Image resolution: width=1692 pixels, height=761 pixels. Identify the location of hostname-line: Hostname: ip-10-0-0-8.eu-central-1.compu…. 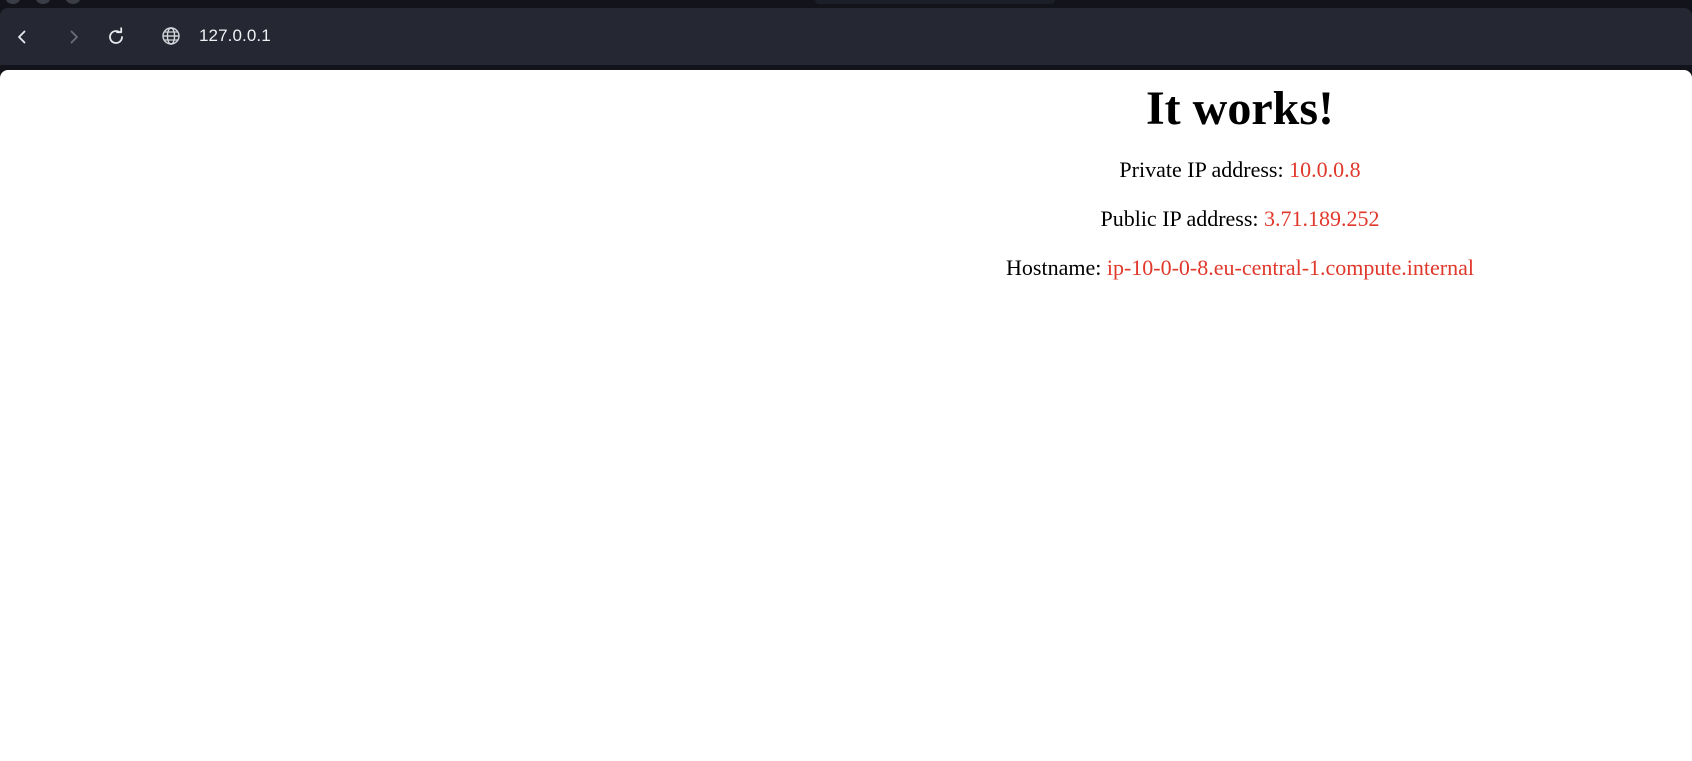
(846, 268).